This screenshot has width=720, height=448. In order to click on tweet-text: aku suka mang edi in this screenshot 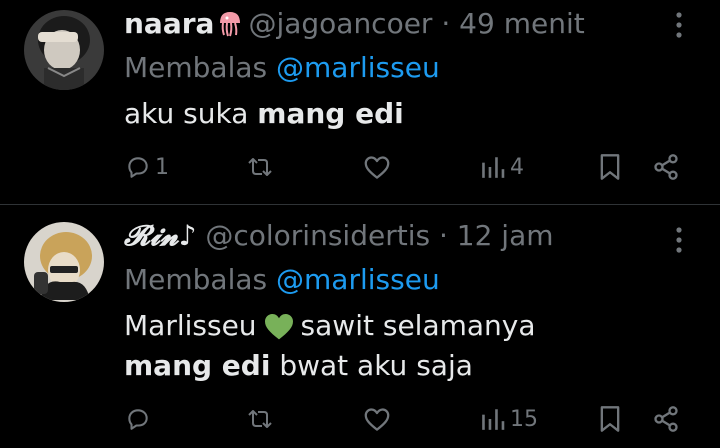, I will do `click(264, 114)`.